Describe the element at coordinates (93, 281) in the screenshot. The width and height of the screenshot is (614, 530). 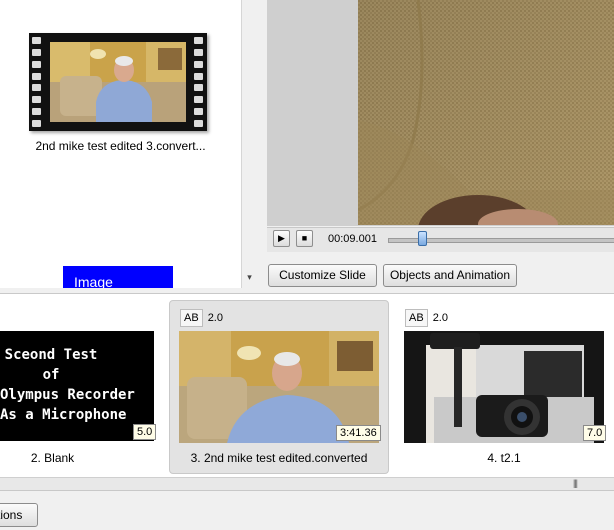
I see `image-tile-label: Image` at that location.